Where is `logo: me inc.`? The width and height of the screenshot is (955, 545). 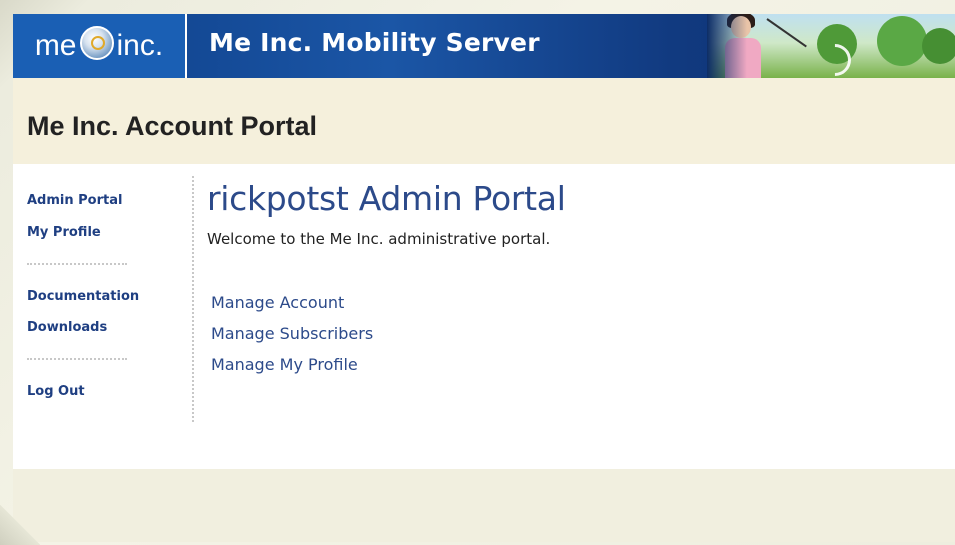 logo: me inc. is located at coordinates (100, 46).